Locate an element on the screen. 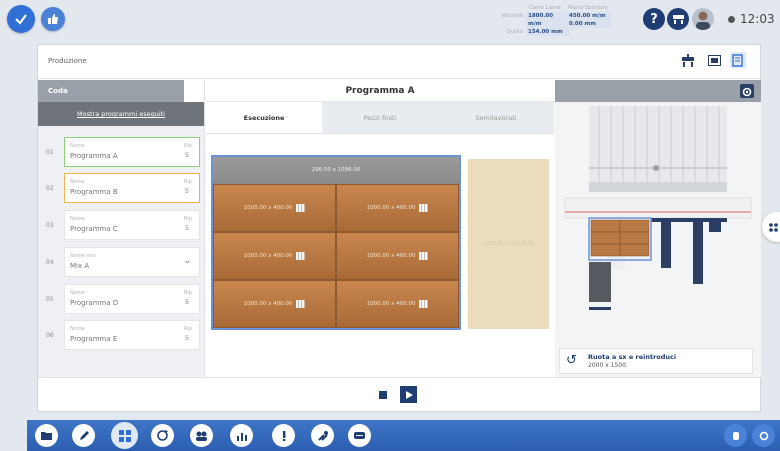  queue-item: 06 Nome Programma E Rip 5 is located at coordinates (121, 335).